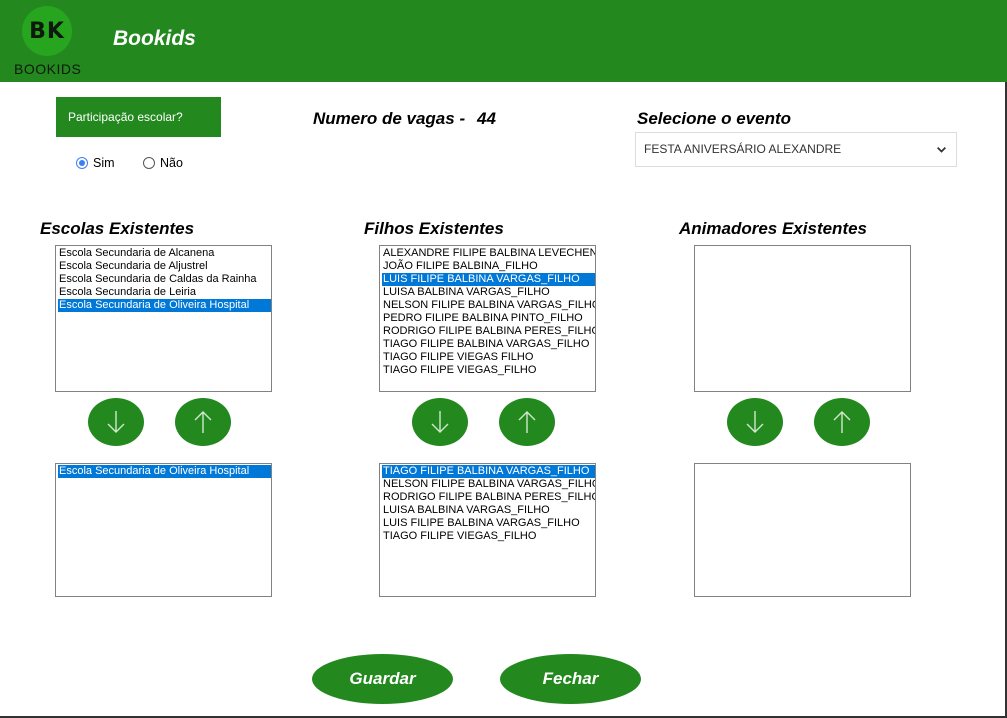 This screenshot has width=1007, height=718. What do you see at coordinates (164, 279) in the screenshot?
I see `list-item: Escola Secundaria de Caldas da Rainha` at bounding box center [164, 279].